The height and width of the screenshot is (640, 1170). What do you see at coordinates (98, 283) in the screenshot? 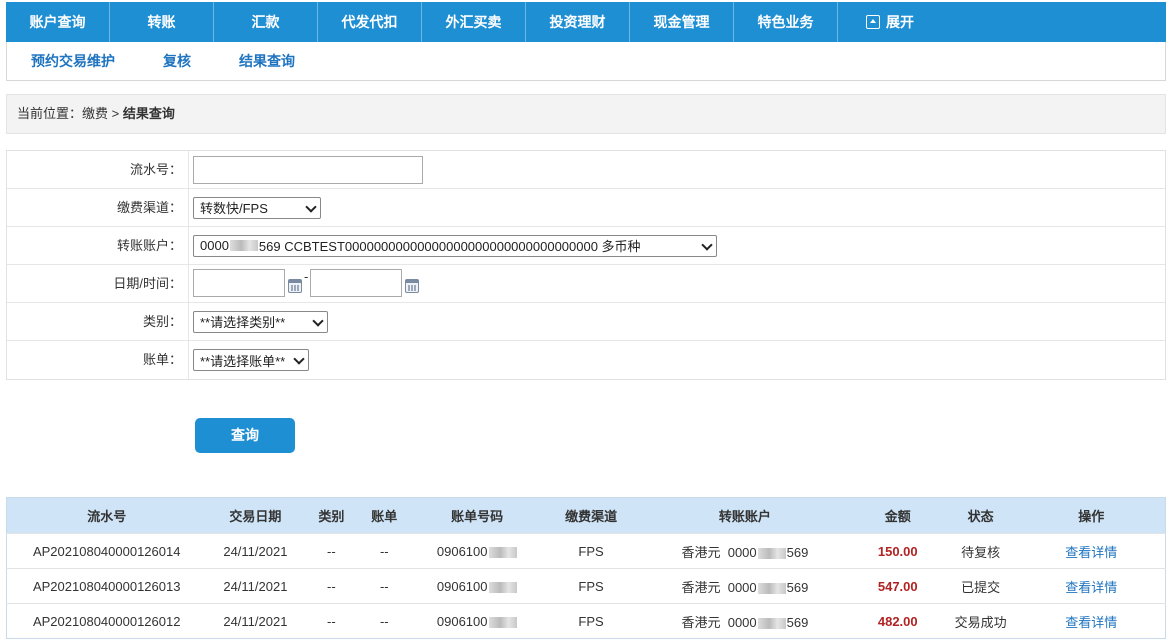
I see `date-label: 日期/时间：` at bounding box center [98, 283].